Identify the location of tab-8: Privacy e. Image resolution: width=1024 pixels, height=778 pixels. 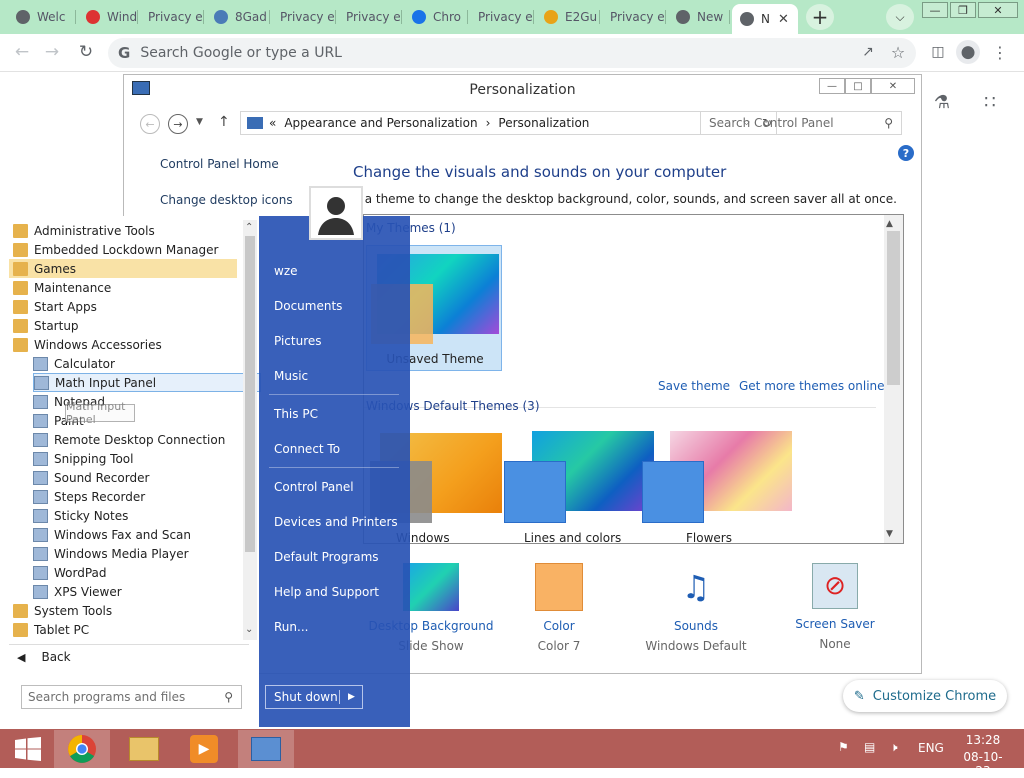
(502, 17).